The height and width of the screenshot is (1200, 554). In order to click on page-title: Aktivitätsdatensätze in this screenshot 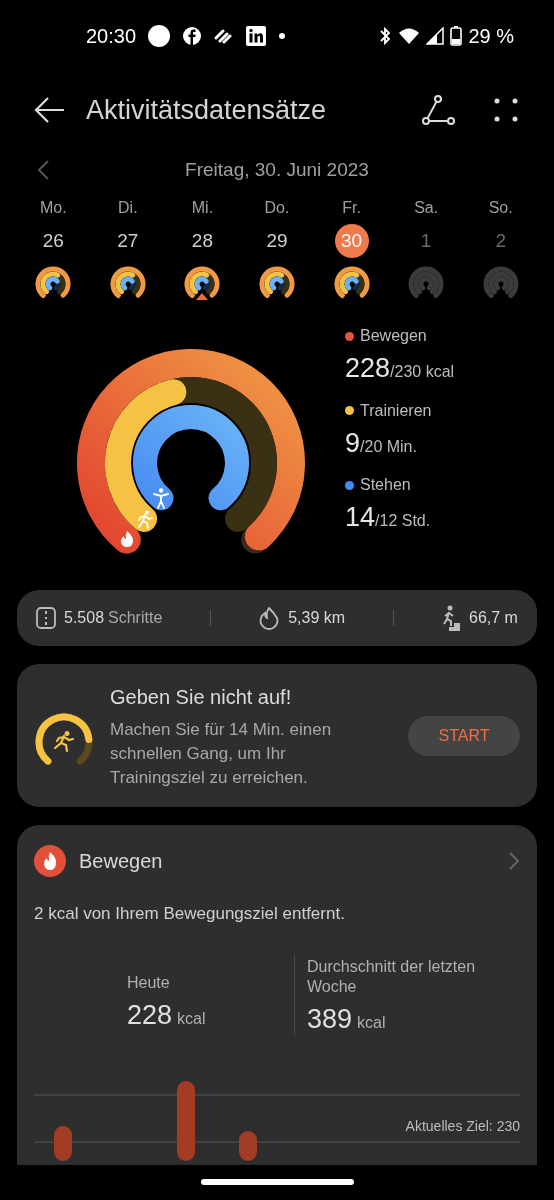, I will do `click(207, 110)`.